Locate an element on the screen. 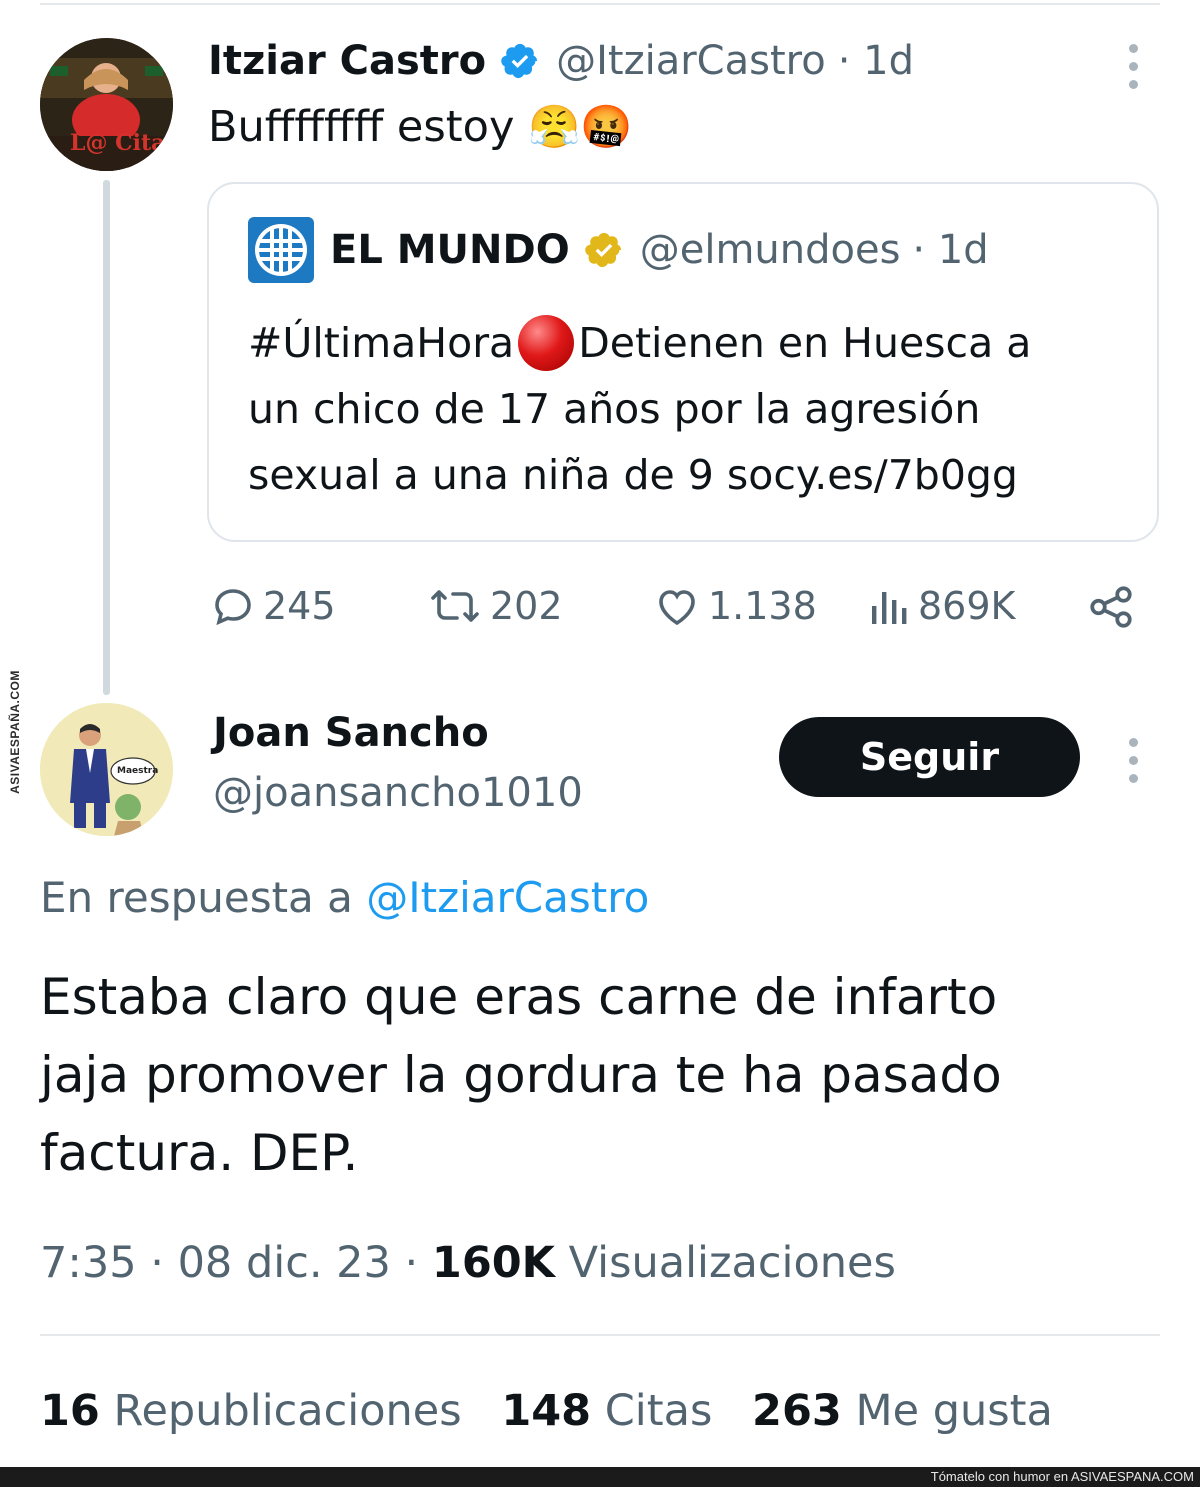 This screenshot has height=1487, width=1200. views-action: 869K is located at coordinates (941, 606).